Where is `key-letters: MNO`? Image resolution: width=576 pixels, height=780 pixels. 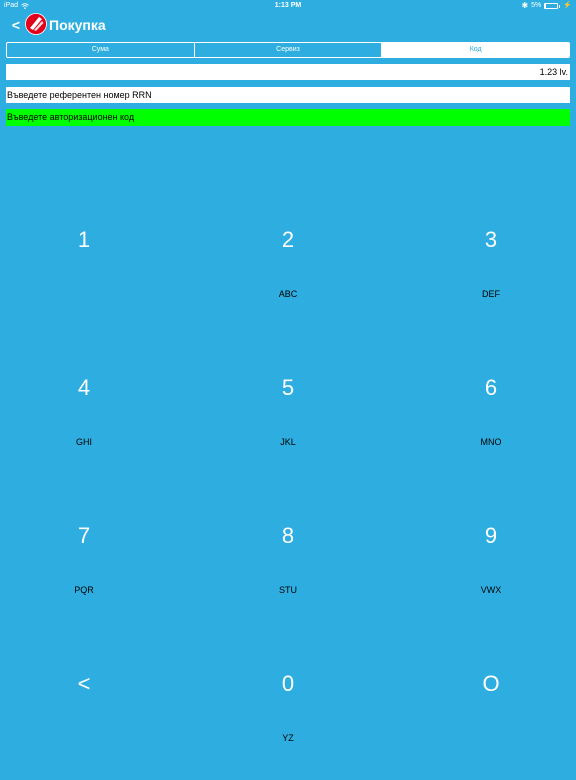
key-letters: MNO is located at coordinates (491, 442).